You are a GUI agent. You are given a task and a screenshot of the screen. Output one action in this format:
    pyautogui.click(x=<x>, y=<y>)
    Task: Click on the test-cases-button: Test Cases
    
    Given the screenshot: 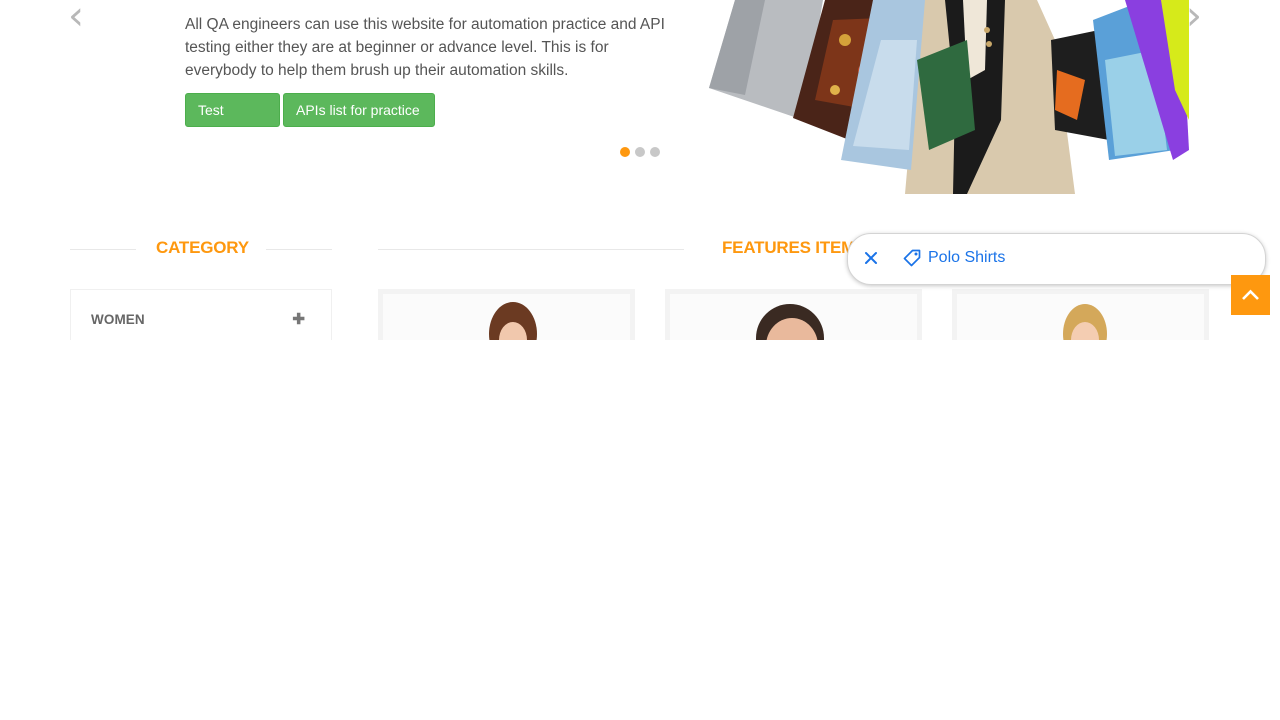 What is the action you would take?
    pyautogui.click(x=232, y=121)
    